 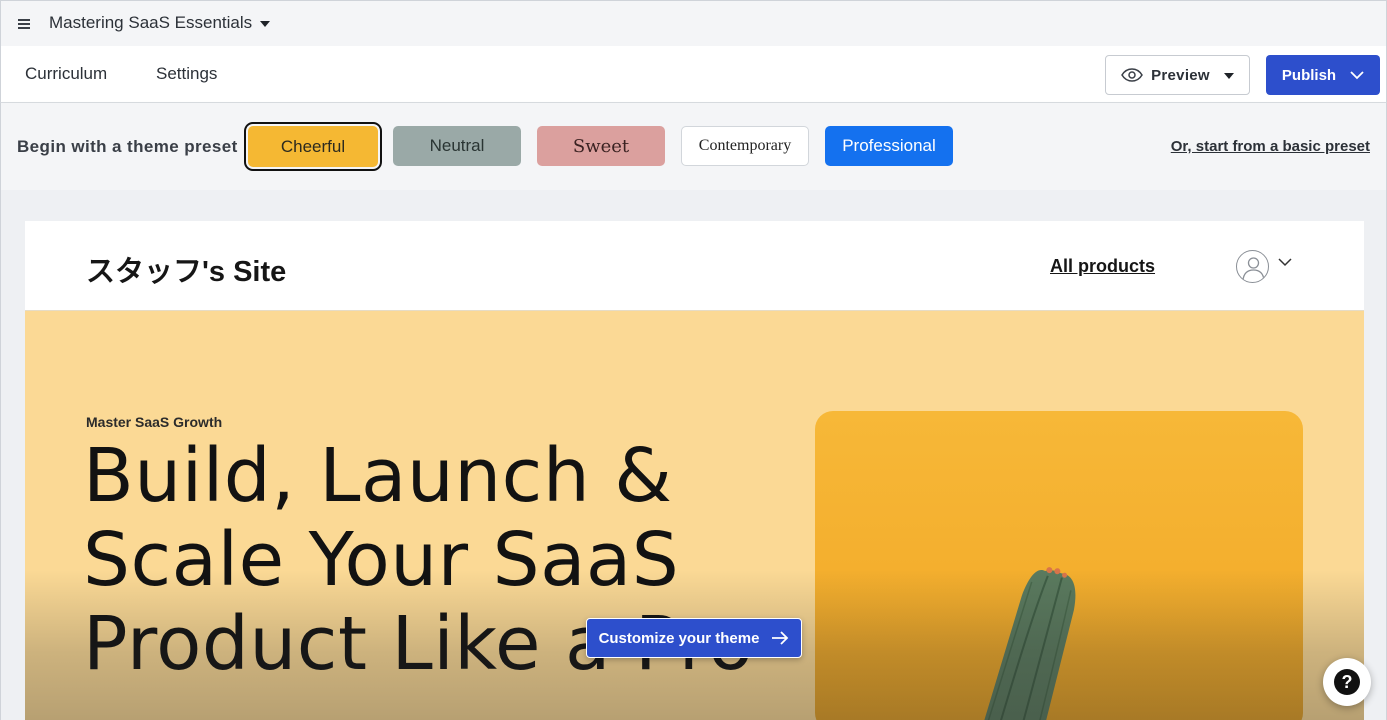 I want to click on customize-theme-button: Customize your theme, so click(x=694, y=638).